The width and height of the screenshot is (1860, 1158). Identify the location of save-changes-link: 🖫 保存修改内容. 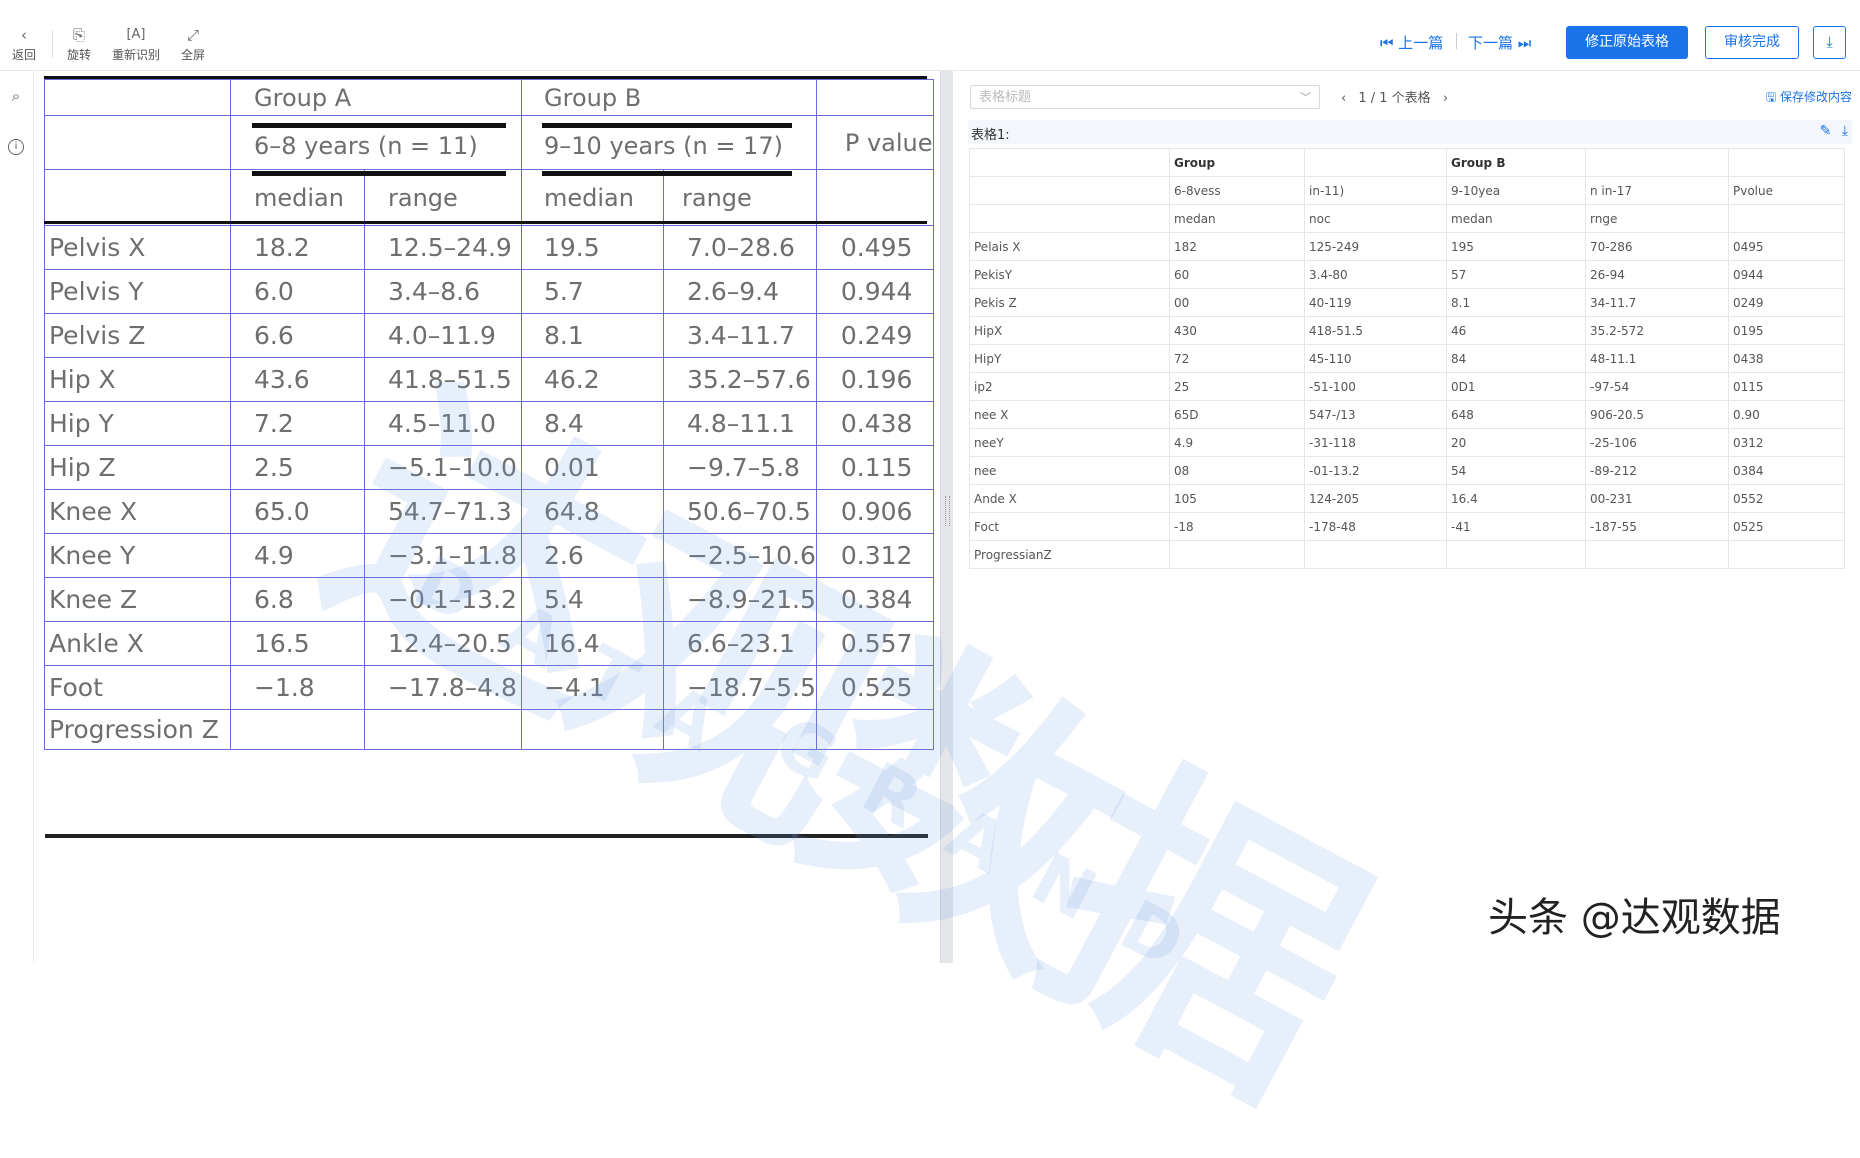
(1809, 98).